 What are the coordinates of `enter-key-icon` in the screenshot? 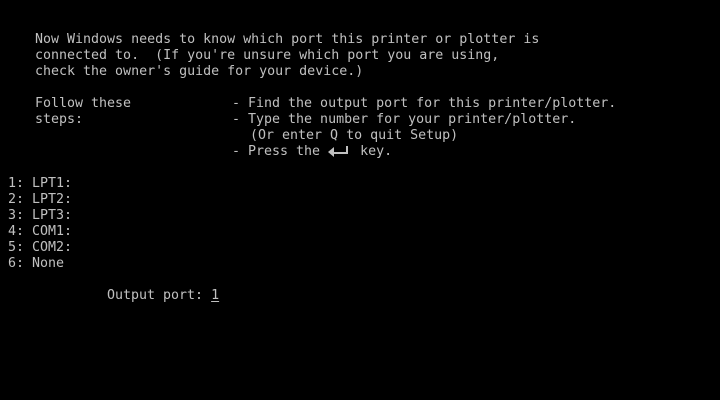 It's located at (340, 151).